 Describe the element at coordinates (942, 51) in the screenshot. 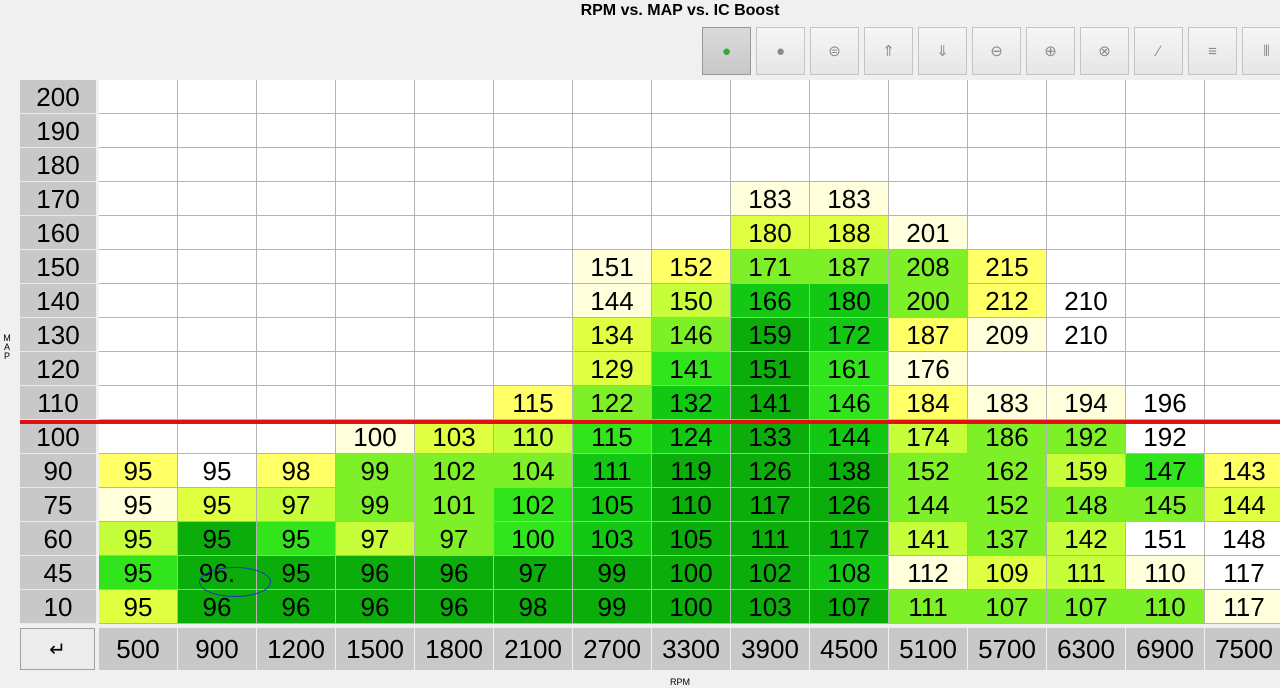

I see `toolbar-button-download: ⇓` at that location.